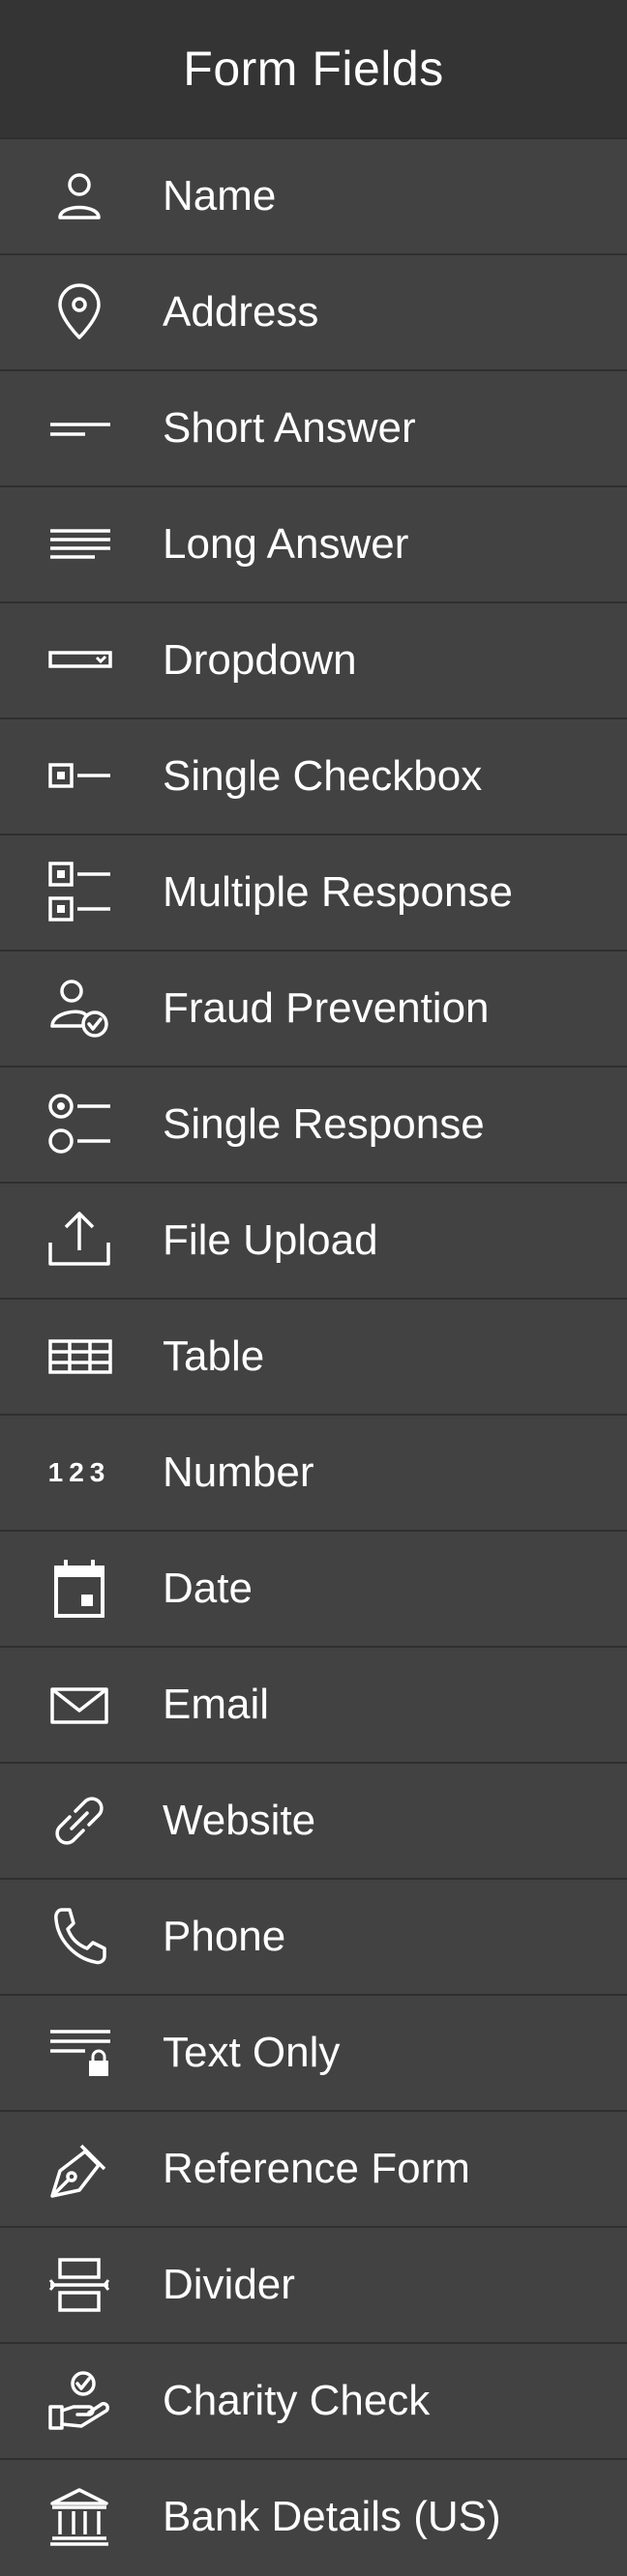  What do you see at coordinates (79, 1937) in the screenshot?
I see `phone-icon` at bounding box center [79, 1937].